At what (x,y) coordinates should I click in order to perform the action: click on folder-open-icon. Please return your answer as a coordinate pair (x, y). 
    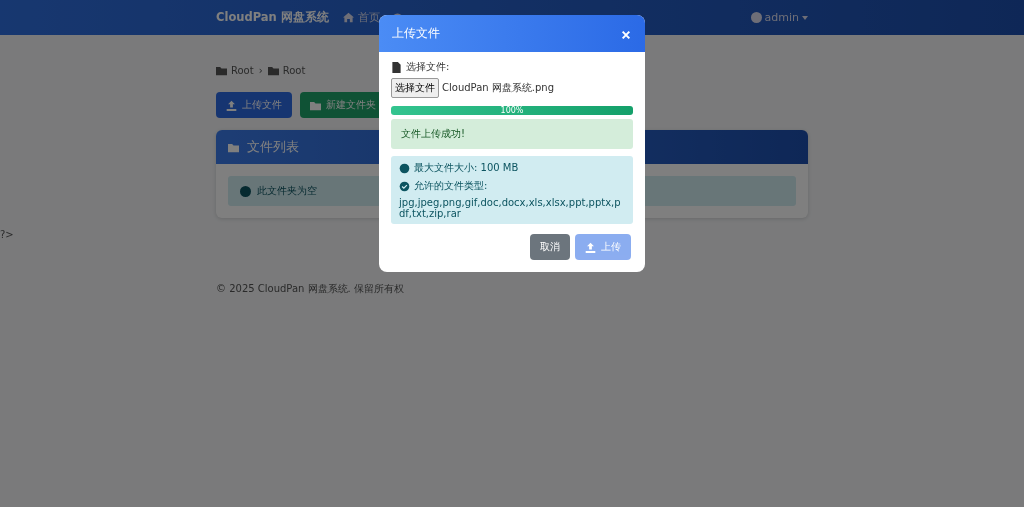
    Looking at the image, I should click on (233, 147).